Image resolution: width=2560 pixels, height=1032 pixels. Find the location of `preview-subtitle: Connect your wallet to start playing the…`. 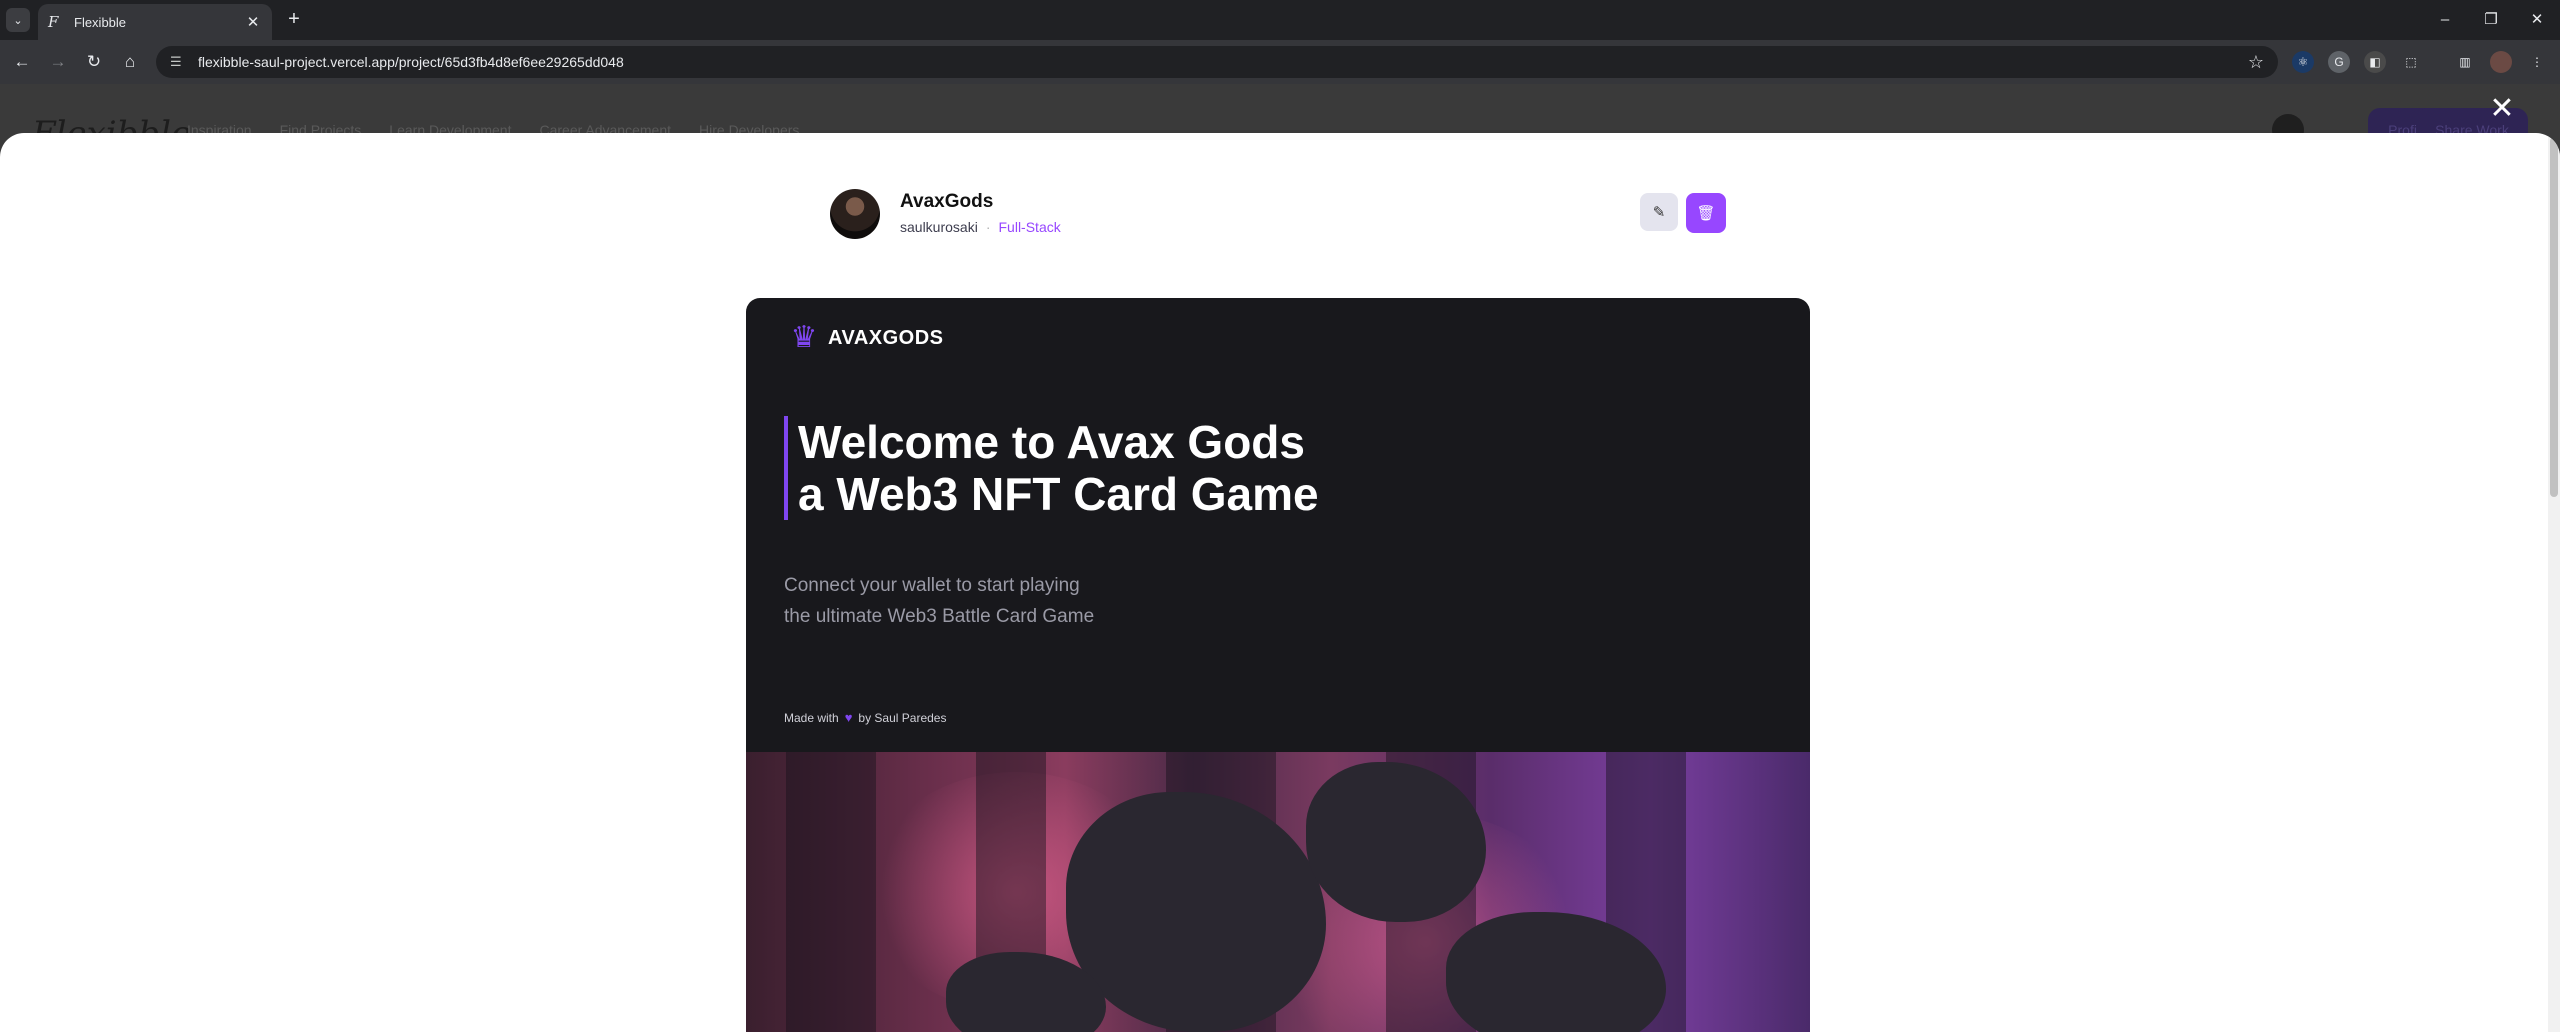

preview-subtitle: Connect your wallet to start playing the… is located at coordinates (939, 601).